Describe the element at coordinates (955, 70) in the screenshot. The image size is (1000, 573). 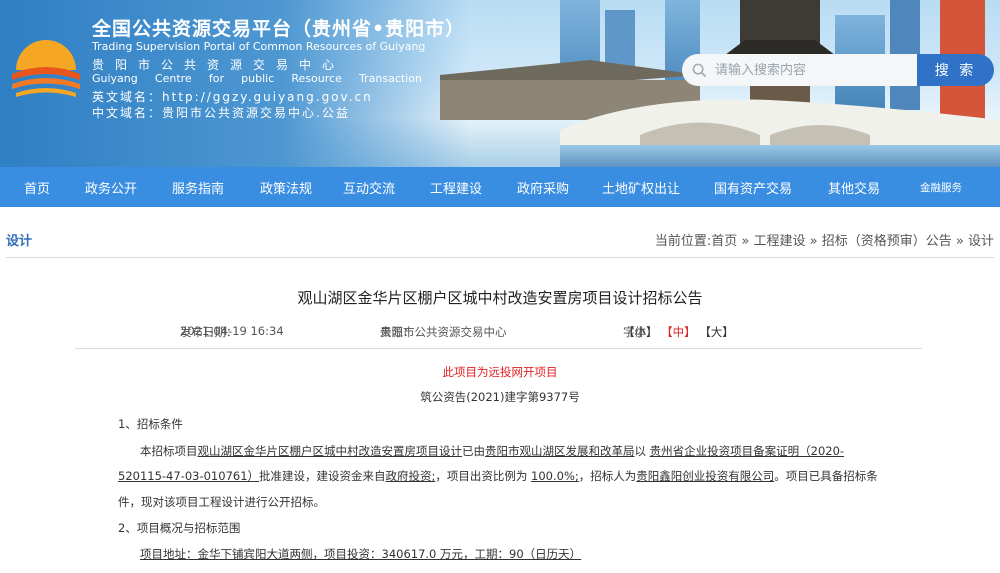
I see `search-button: 搜 索` at that location.